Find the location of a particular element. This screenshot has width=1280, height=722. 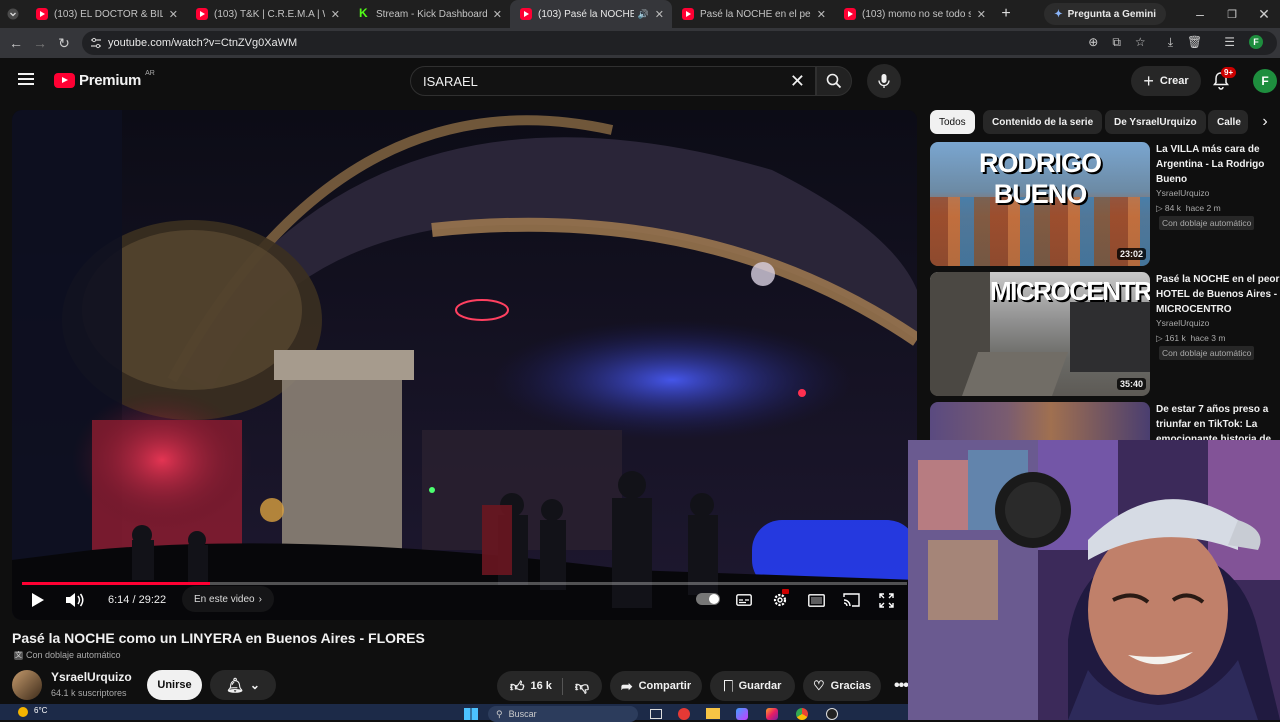

miniplayer-button is located at coordinates (816, 600).